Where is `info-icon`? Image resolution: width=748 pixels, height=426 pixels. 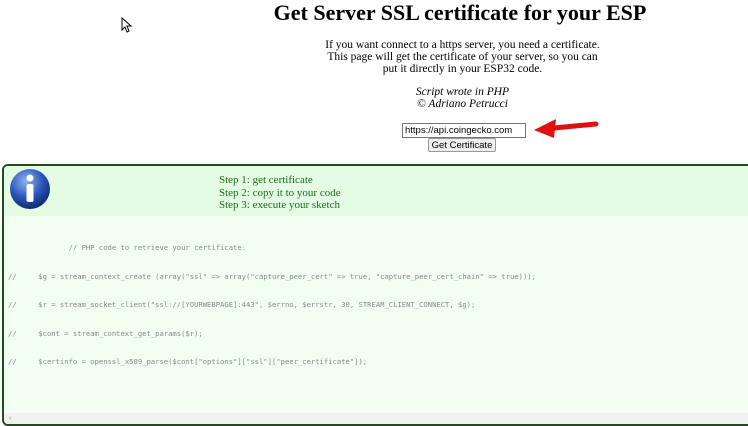
info-icon is located at coordinates (30, 189).